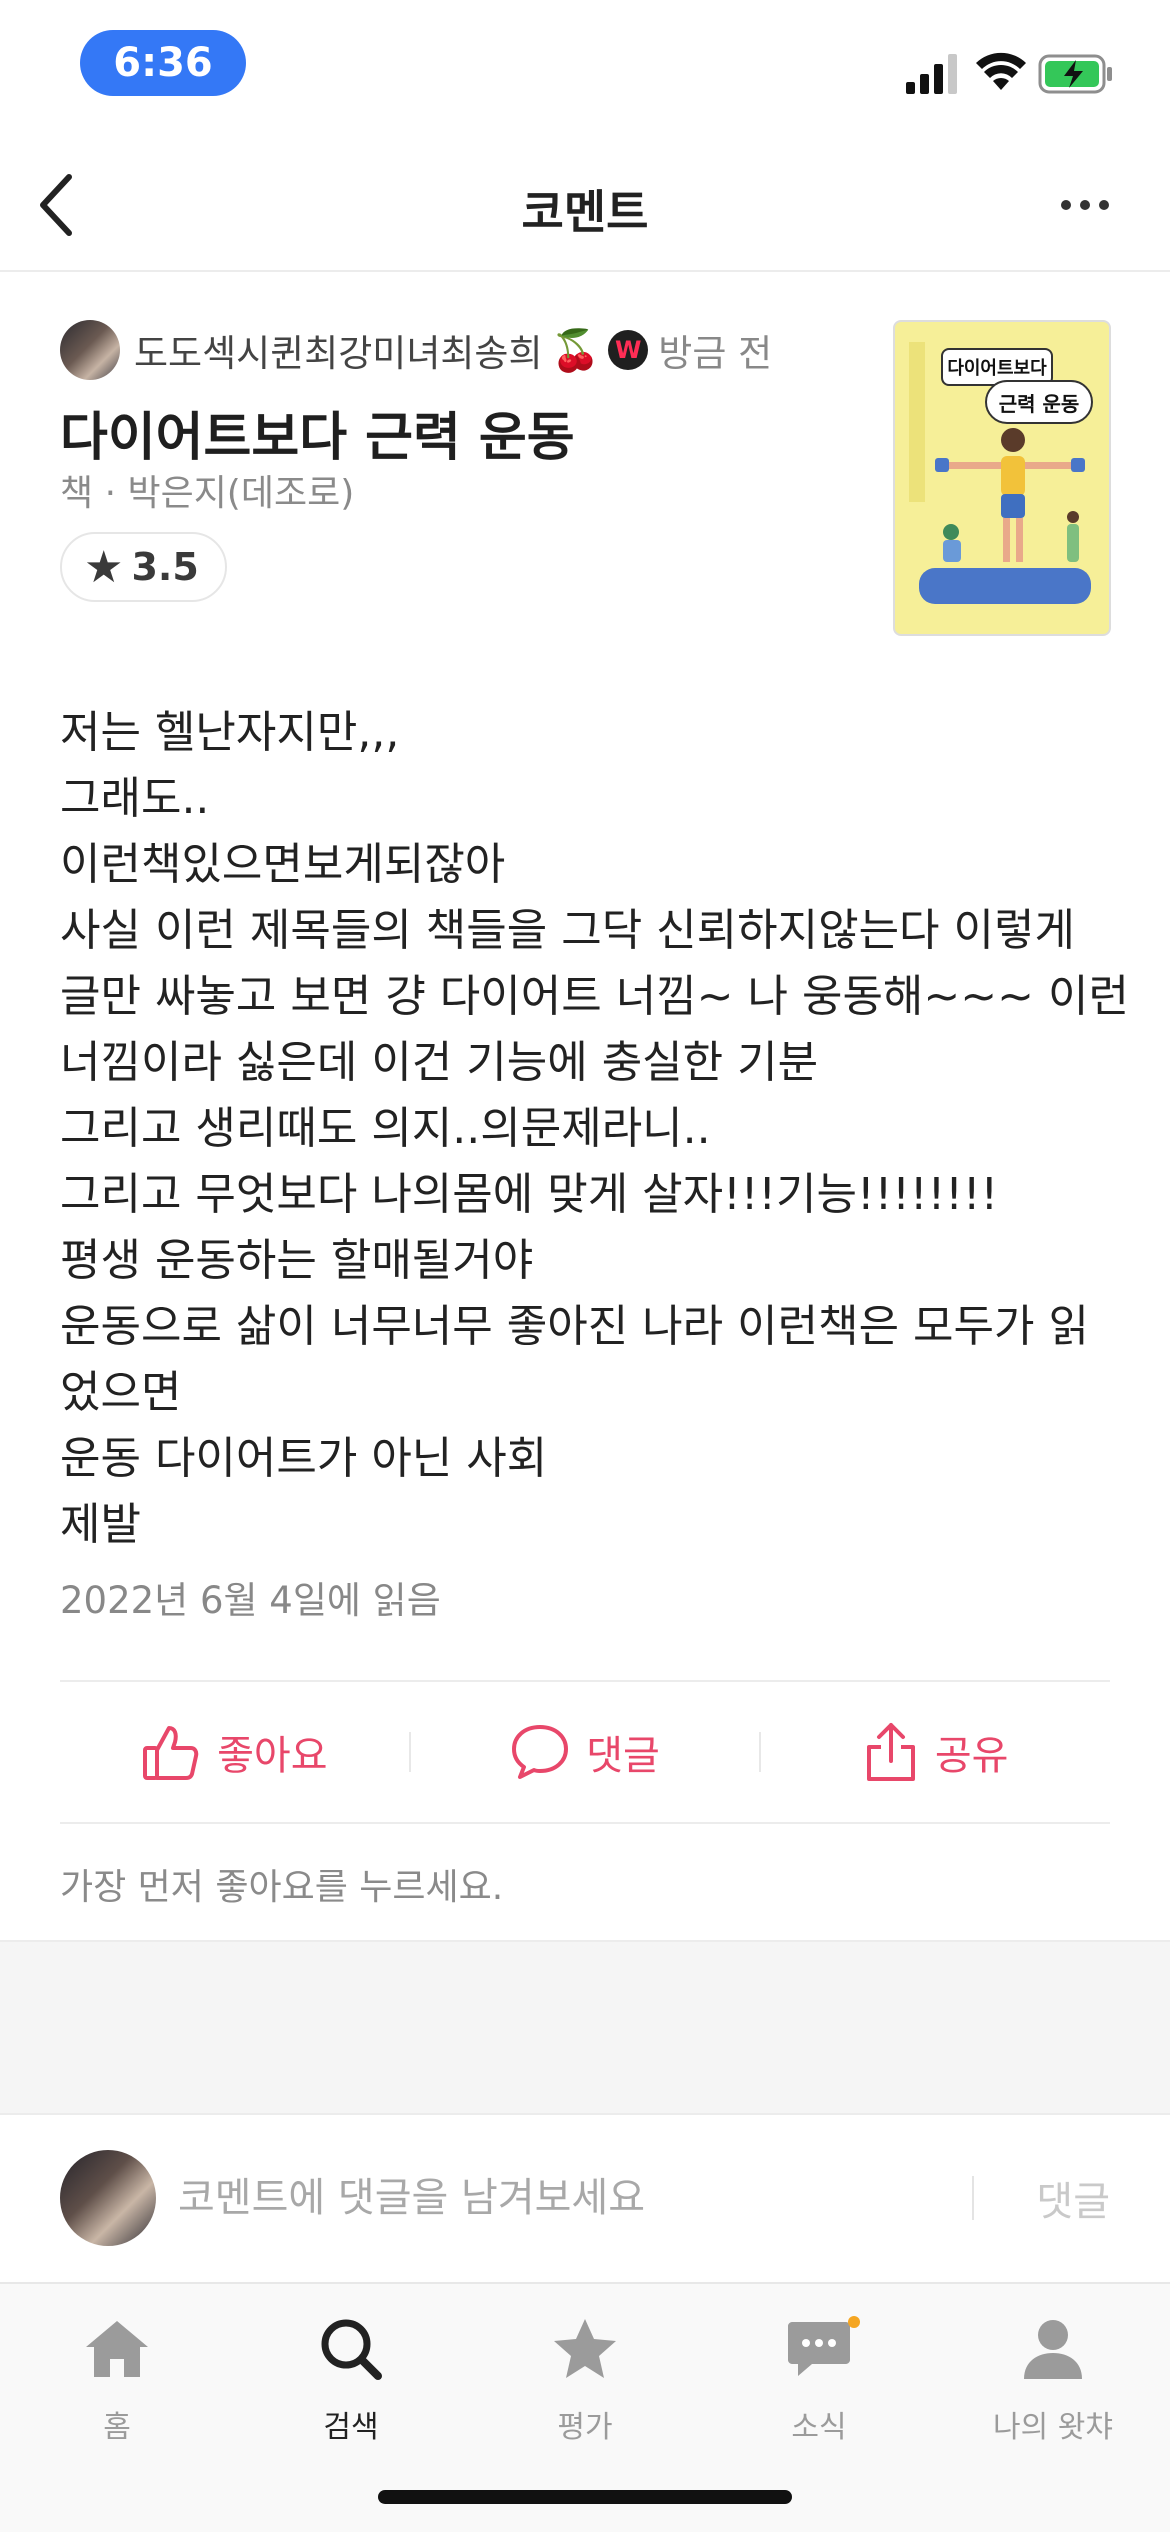 The width and height of the screenshot is (1170, 2532). I want to click on comment-line: 저는 헬난자지만,,,, so click(230, 732).